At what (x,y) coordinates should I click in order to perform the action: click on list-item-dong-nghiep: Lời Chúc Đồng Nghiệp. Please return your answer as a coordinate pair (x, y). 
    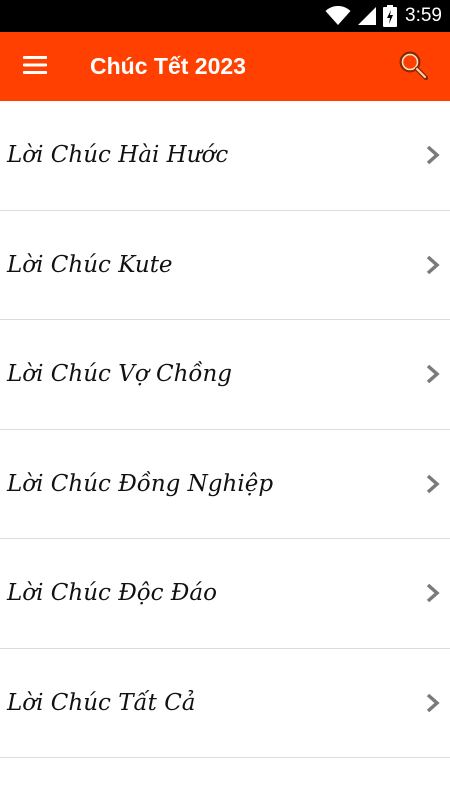
    Looking at the image, I should click on (225, 484).